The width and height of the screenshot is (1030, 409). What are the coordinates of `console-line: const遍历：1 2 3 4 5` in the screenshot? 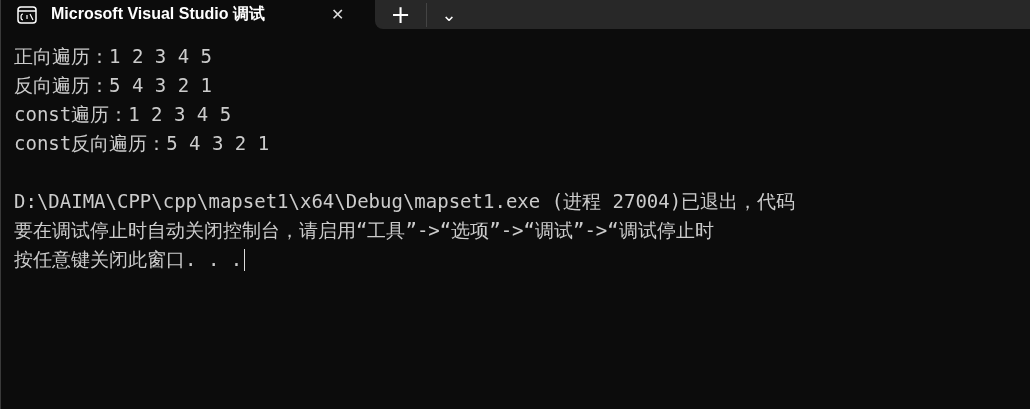 It's located at (123, 114).